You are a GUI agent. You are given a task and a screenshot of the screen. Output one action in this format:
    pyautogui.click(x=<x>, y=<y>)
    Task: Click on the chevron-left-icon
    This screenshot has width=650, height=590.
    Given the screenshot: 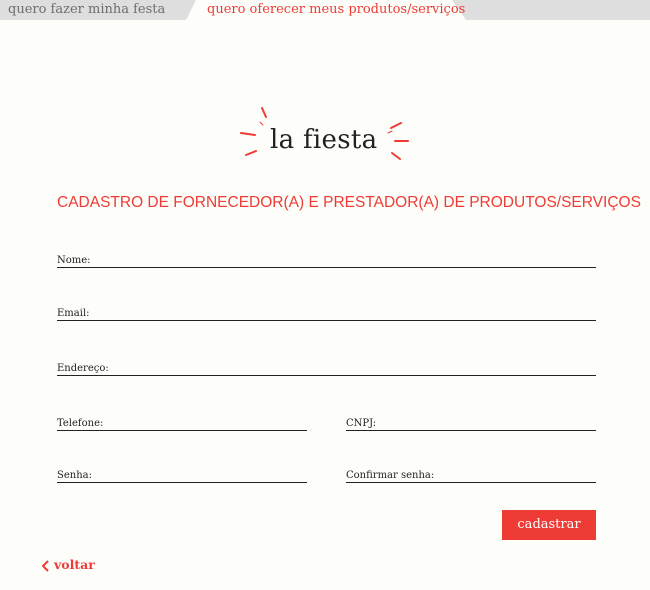 What is the action you would take?
    pyautogui.click(x=45, y=565)
    